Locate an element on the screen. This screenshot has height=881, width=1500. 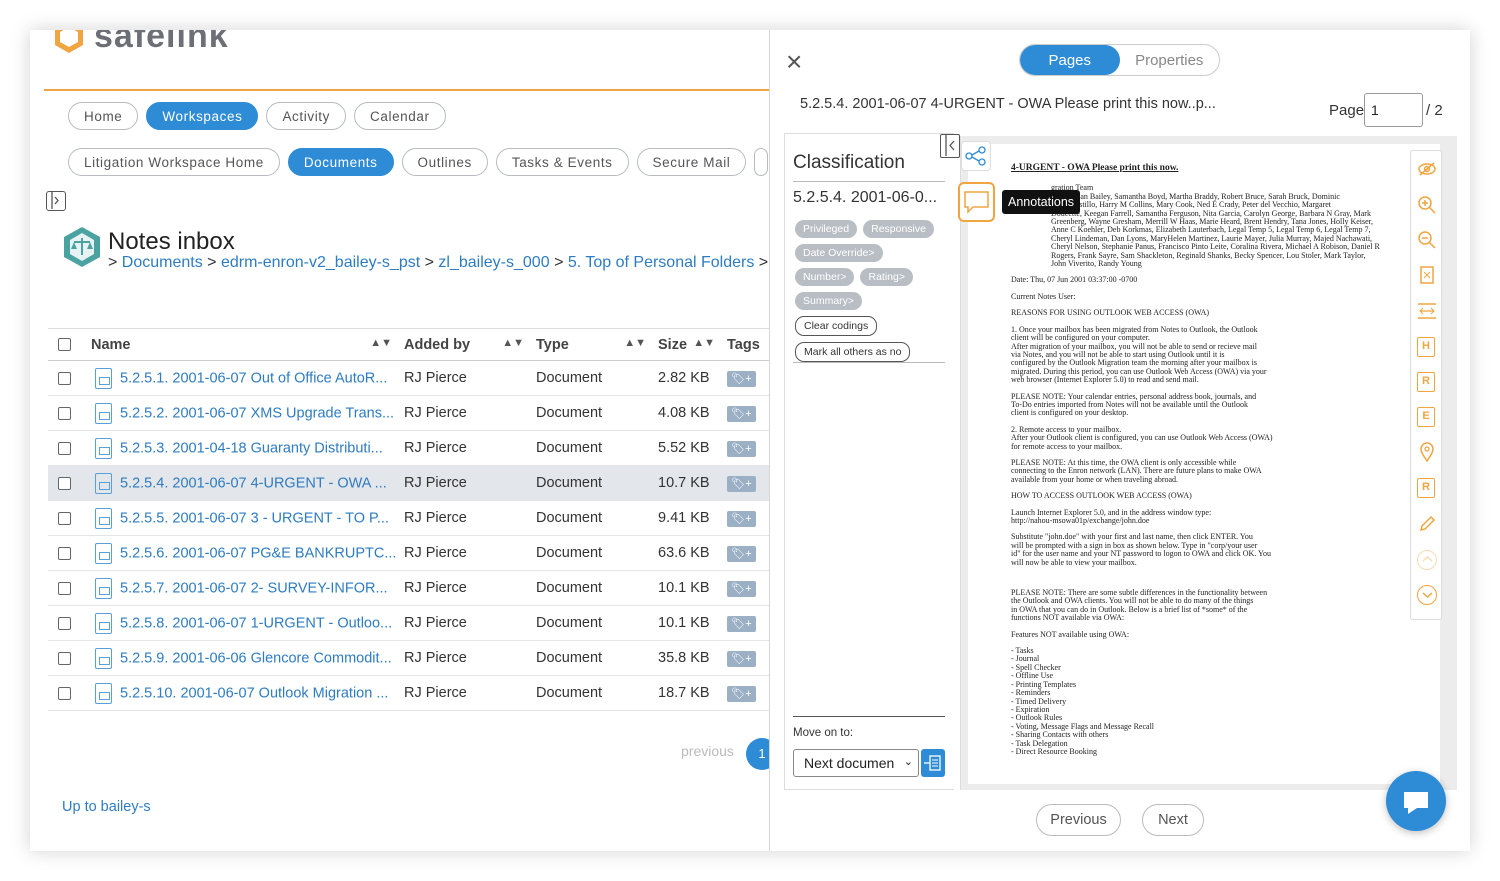
chip-date-override: Date Override> is located at coordinates (839, 253).